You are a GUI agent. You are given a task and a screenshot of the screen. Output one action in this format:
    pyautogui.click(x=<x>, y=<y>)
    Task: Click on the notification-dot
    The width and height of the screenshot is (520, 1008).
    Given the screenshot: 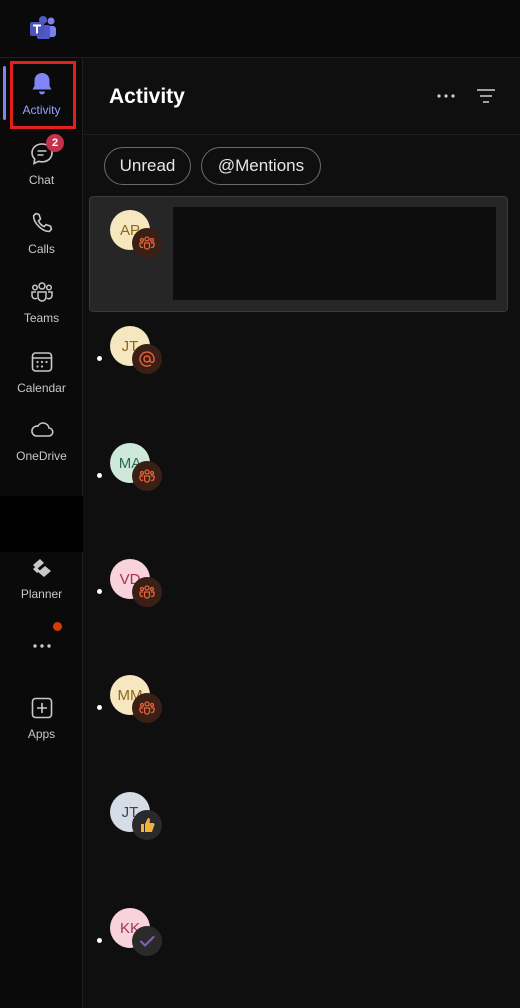 What is the action you would take?
    pyautogui.click(x=57, y=626)
    